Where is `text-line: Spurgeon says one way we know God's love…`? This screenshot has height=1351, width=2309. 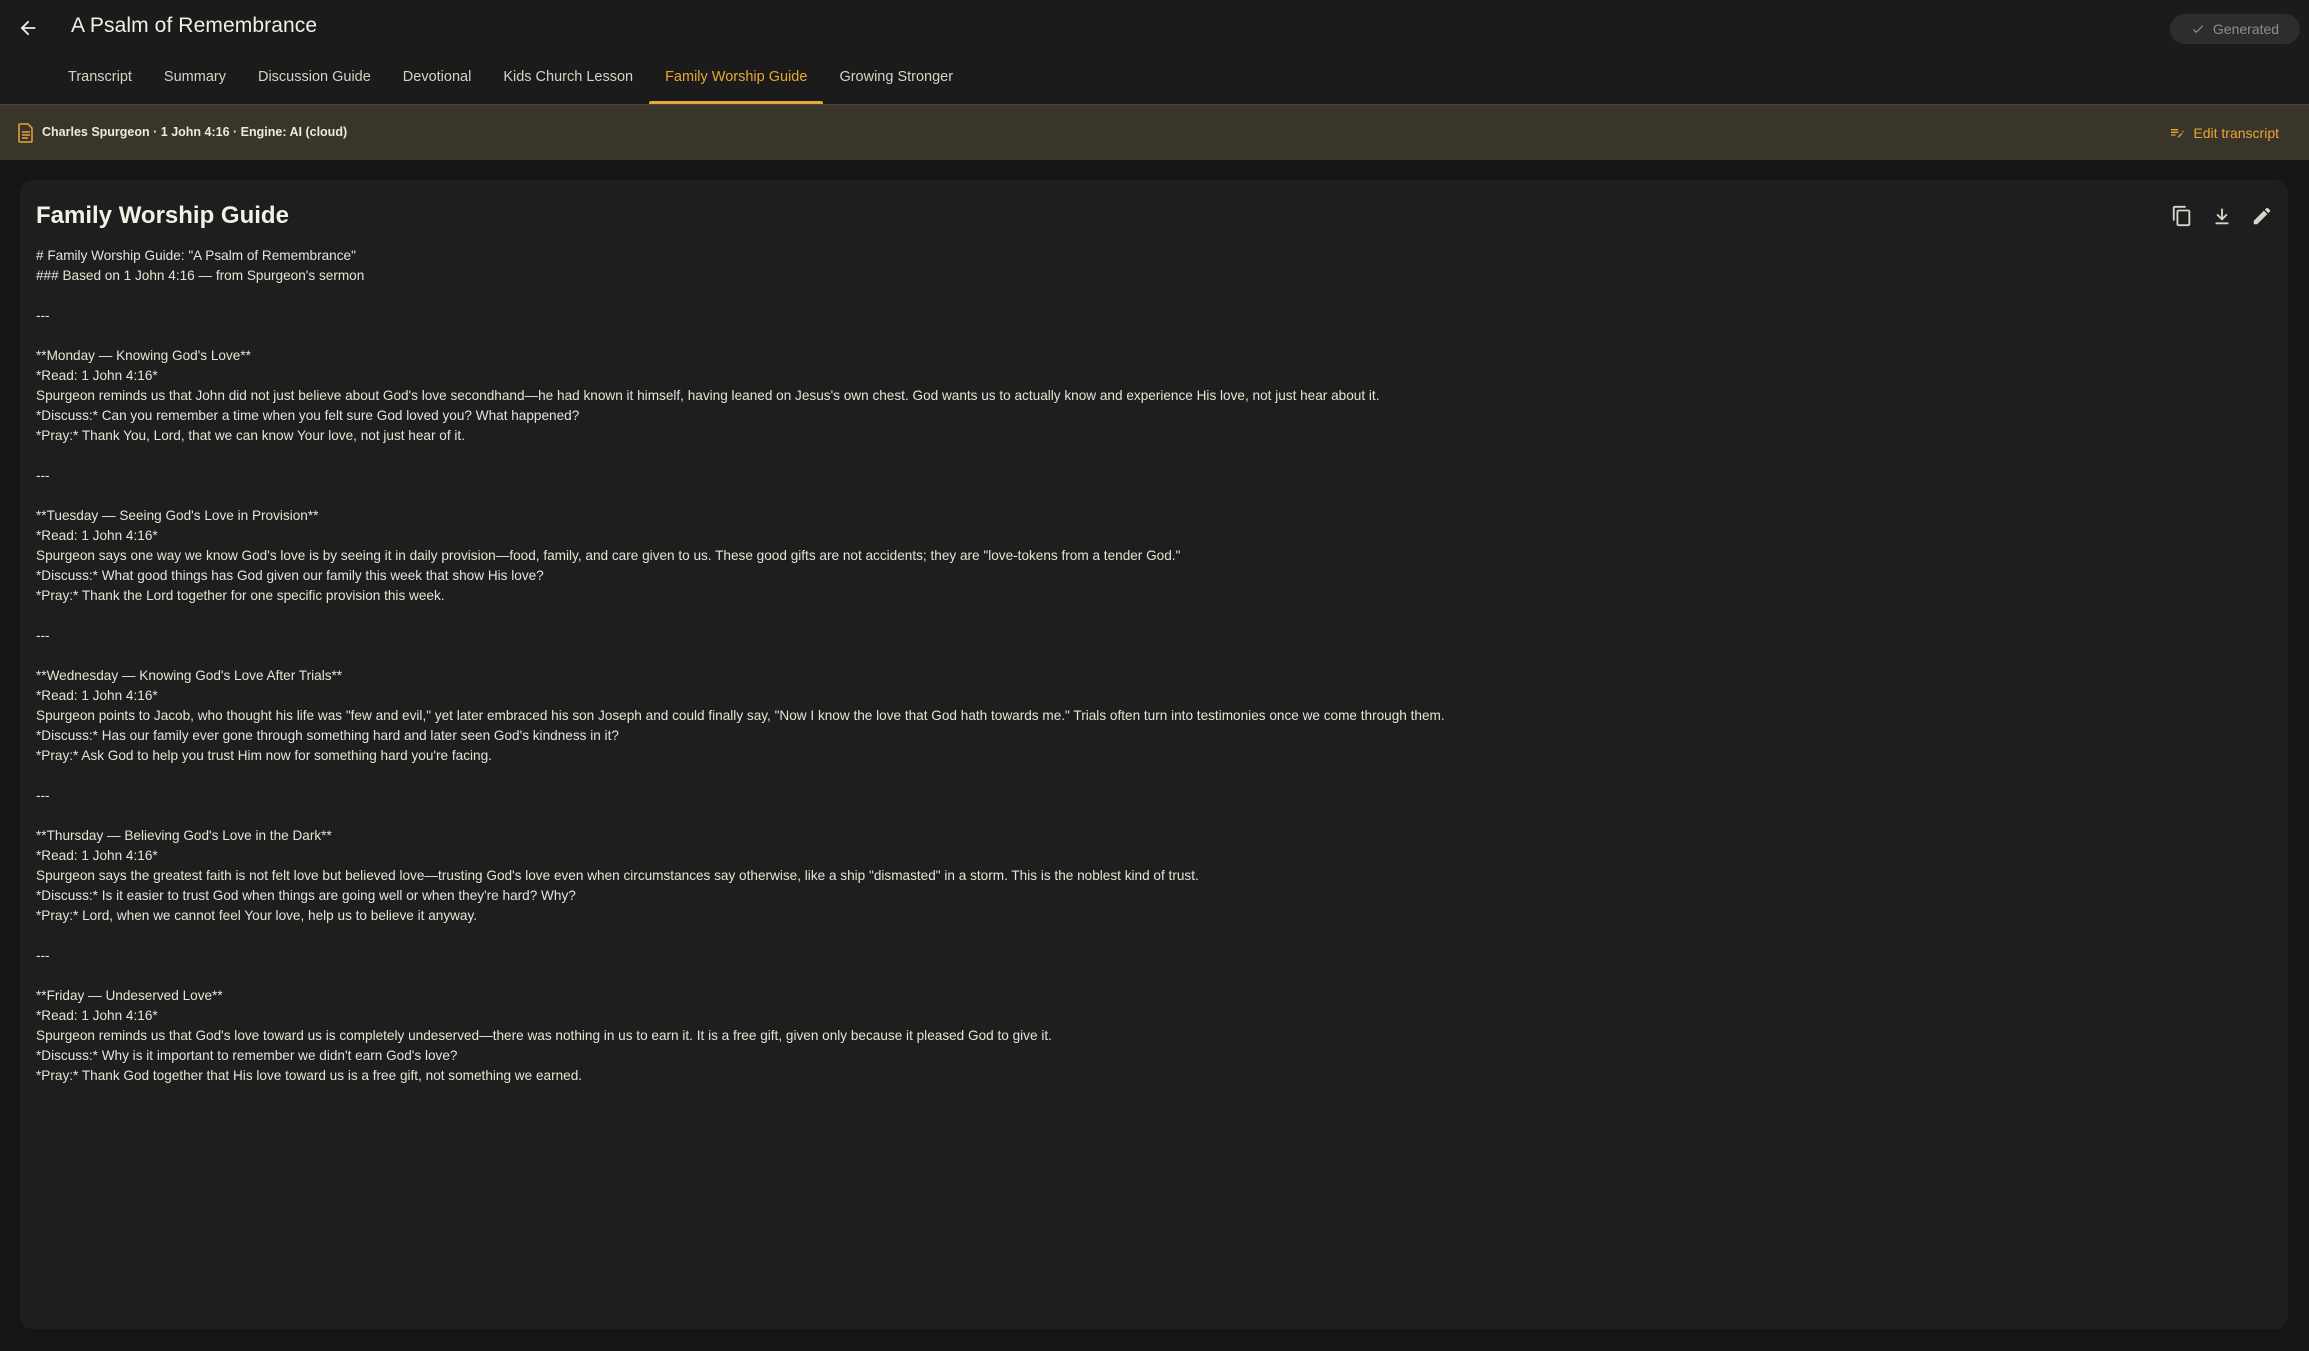
text-line: Spurgeon says one way we know God's love… is located at coordinates (608, 555).